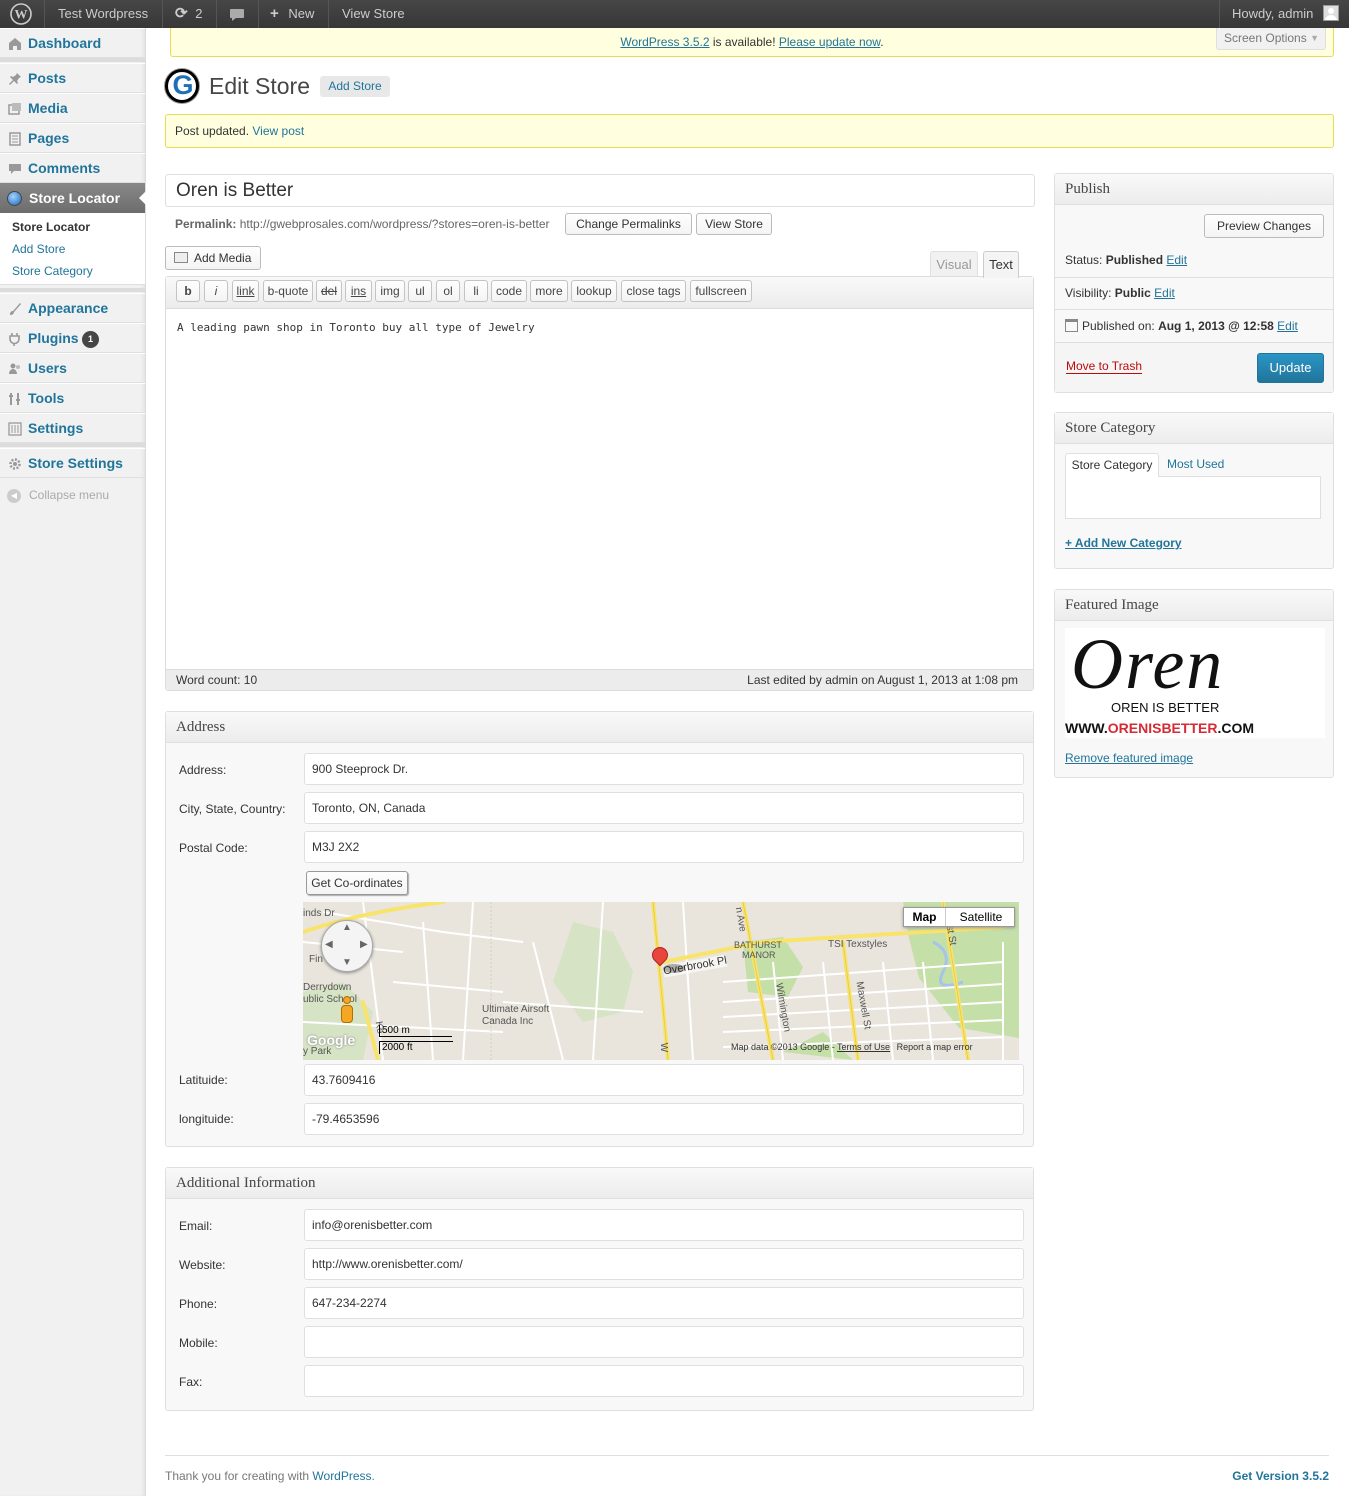 The image size is (1349, 1496). Describe the element at coordinates (747, 1455) in the screenshot. I see `footer-divider` at that location.